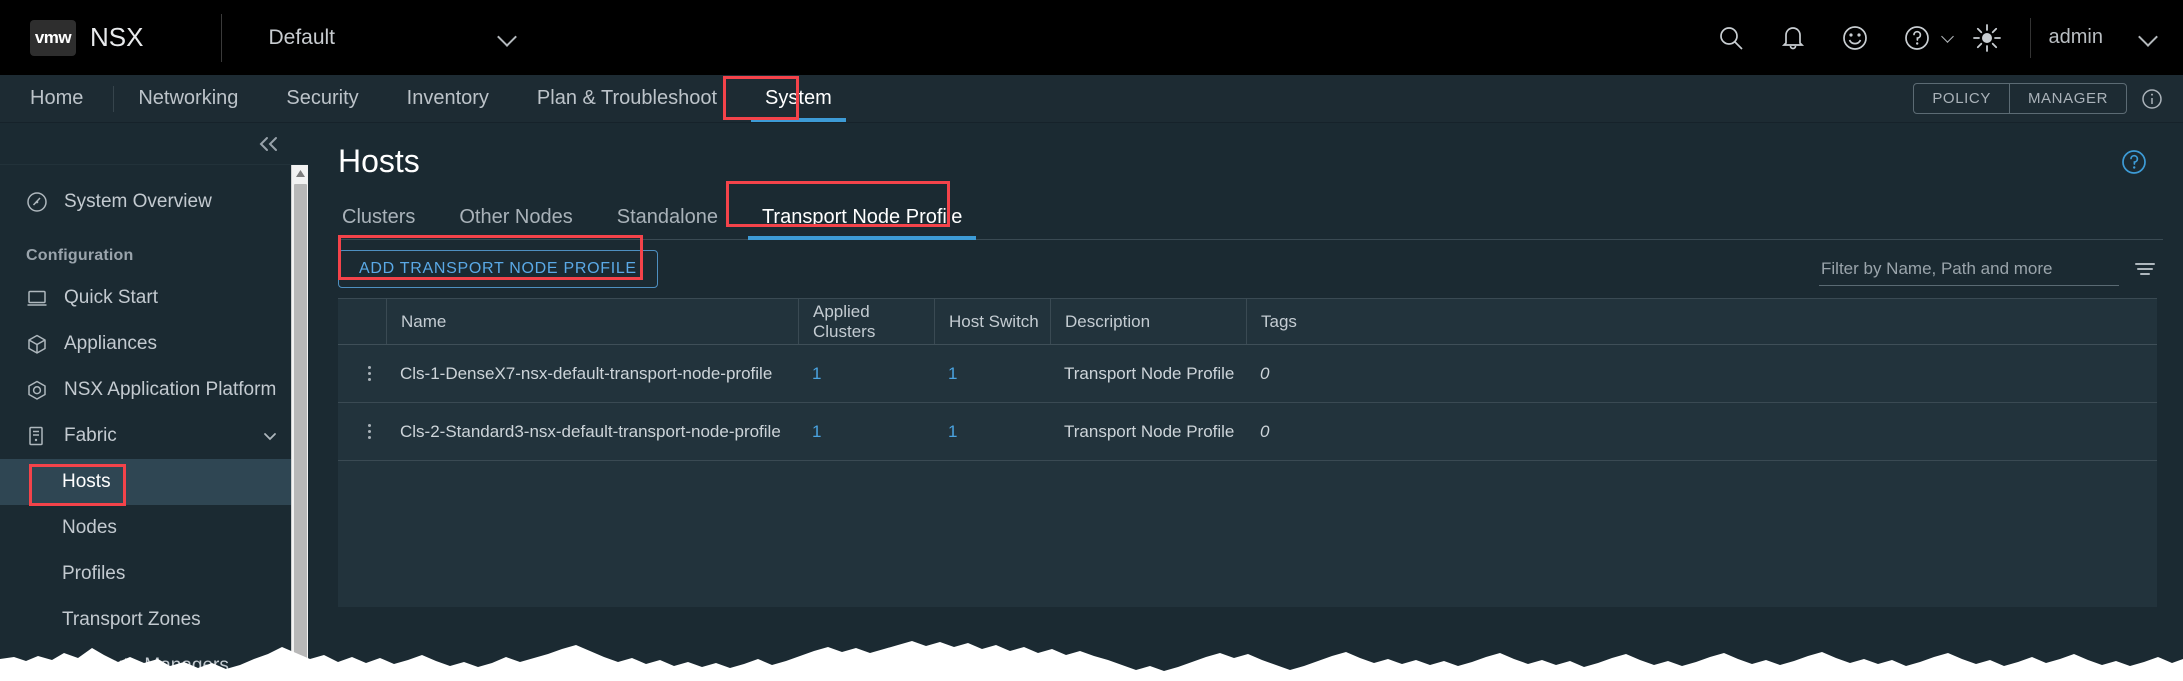  What do you see at coordinates (154, 574) in the screenshot?
I see `sidebar-item-profiles: Profiles` at bounding box center [154, 574].